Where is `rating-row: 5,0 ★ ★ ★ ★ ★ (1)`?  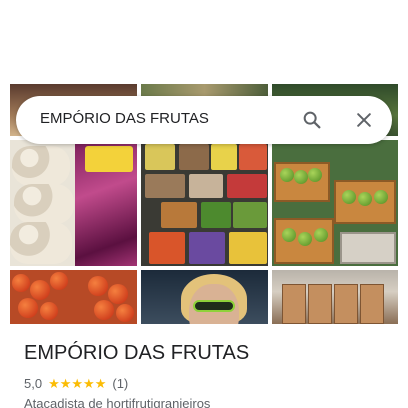
rating-row: 5,0 ★ ★ ★ ★ ★ (1) is located at coordinates (76, 383).